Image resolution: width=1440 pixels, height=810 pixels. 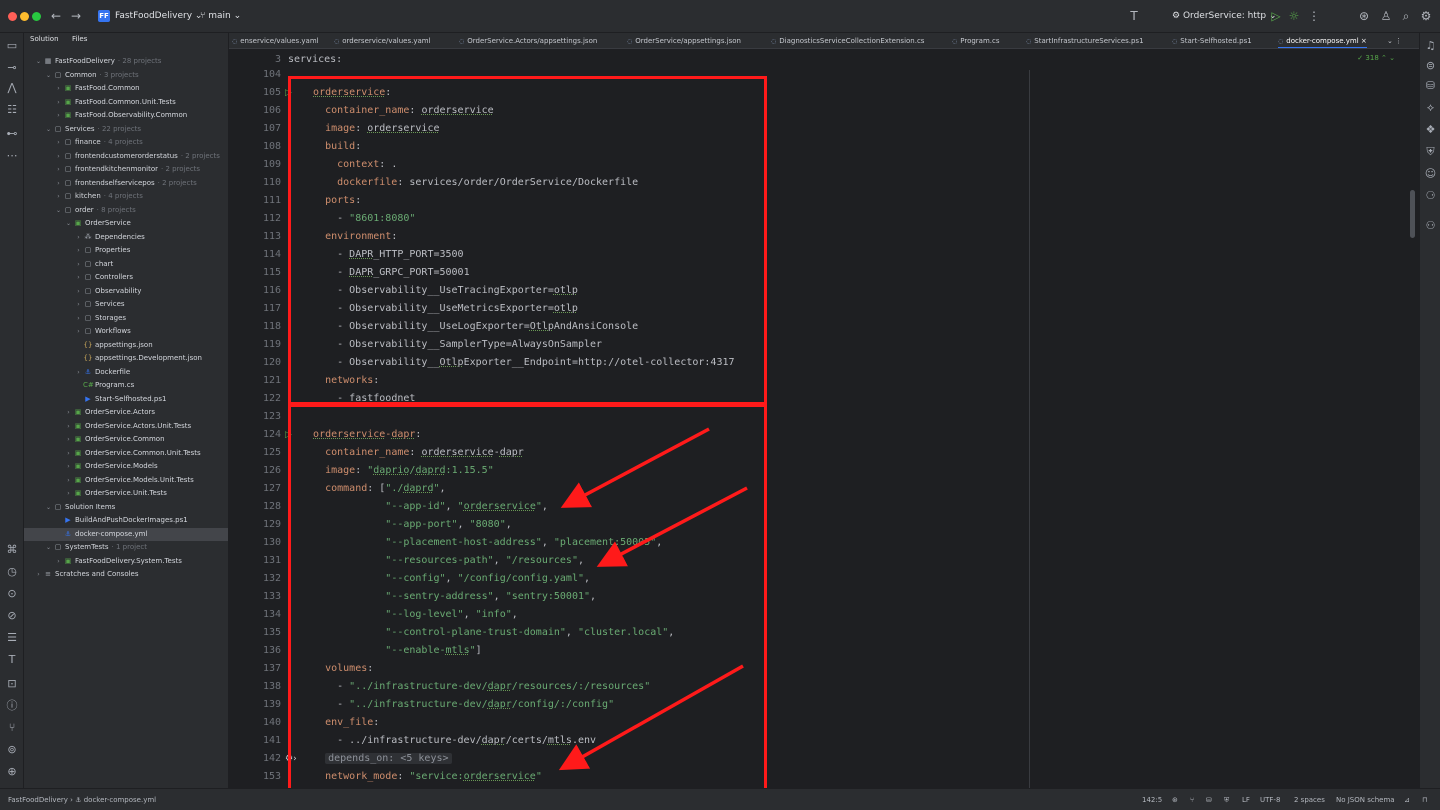 What do you see at coordinates (976, 40) in the screenshot?
I see `editor-tab: ◌ Program.cs` at bounding box center [976, 40].